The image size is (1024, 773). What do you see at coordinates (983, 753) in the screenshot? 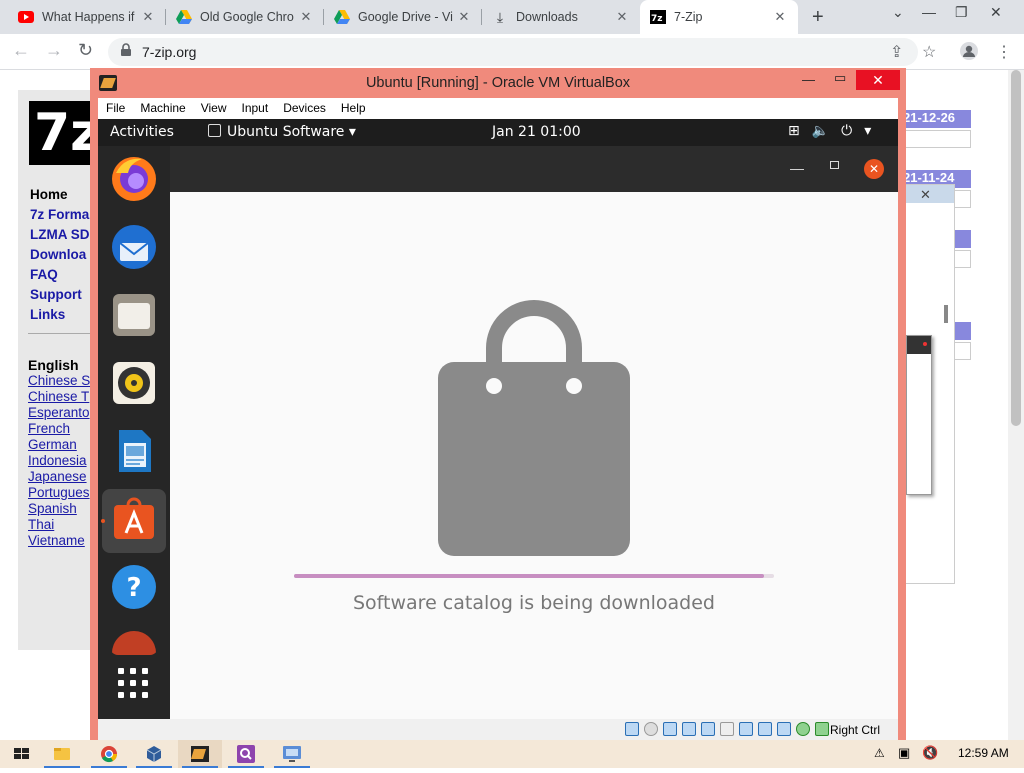
I see `taskbar-clock: 12:59 AM` at bounding box center [983, 753].